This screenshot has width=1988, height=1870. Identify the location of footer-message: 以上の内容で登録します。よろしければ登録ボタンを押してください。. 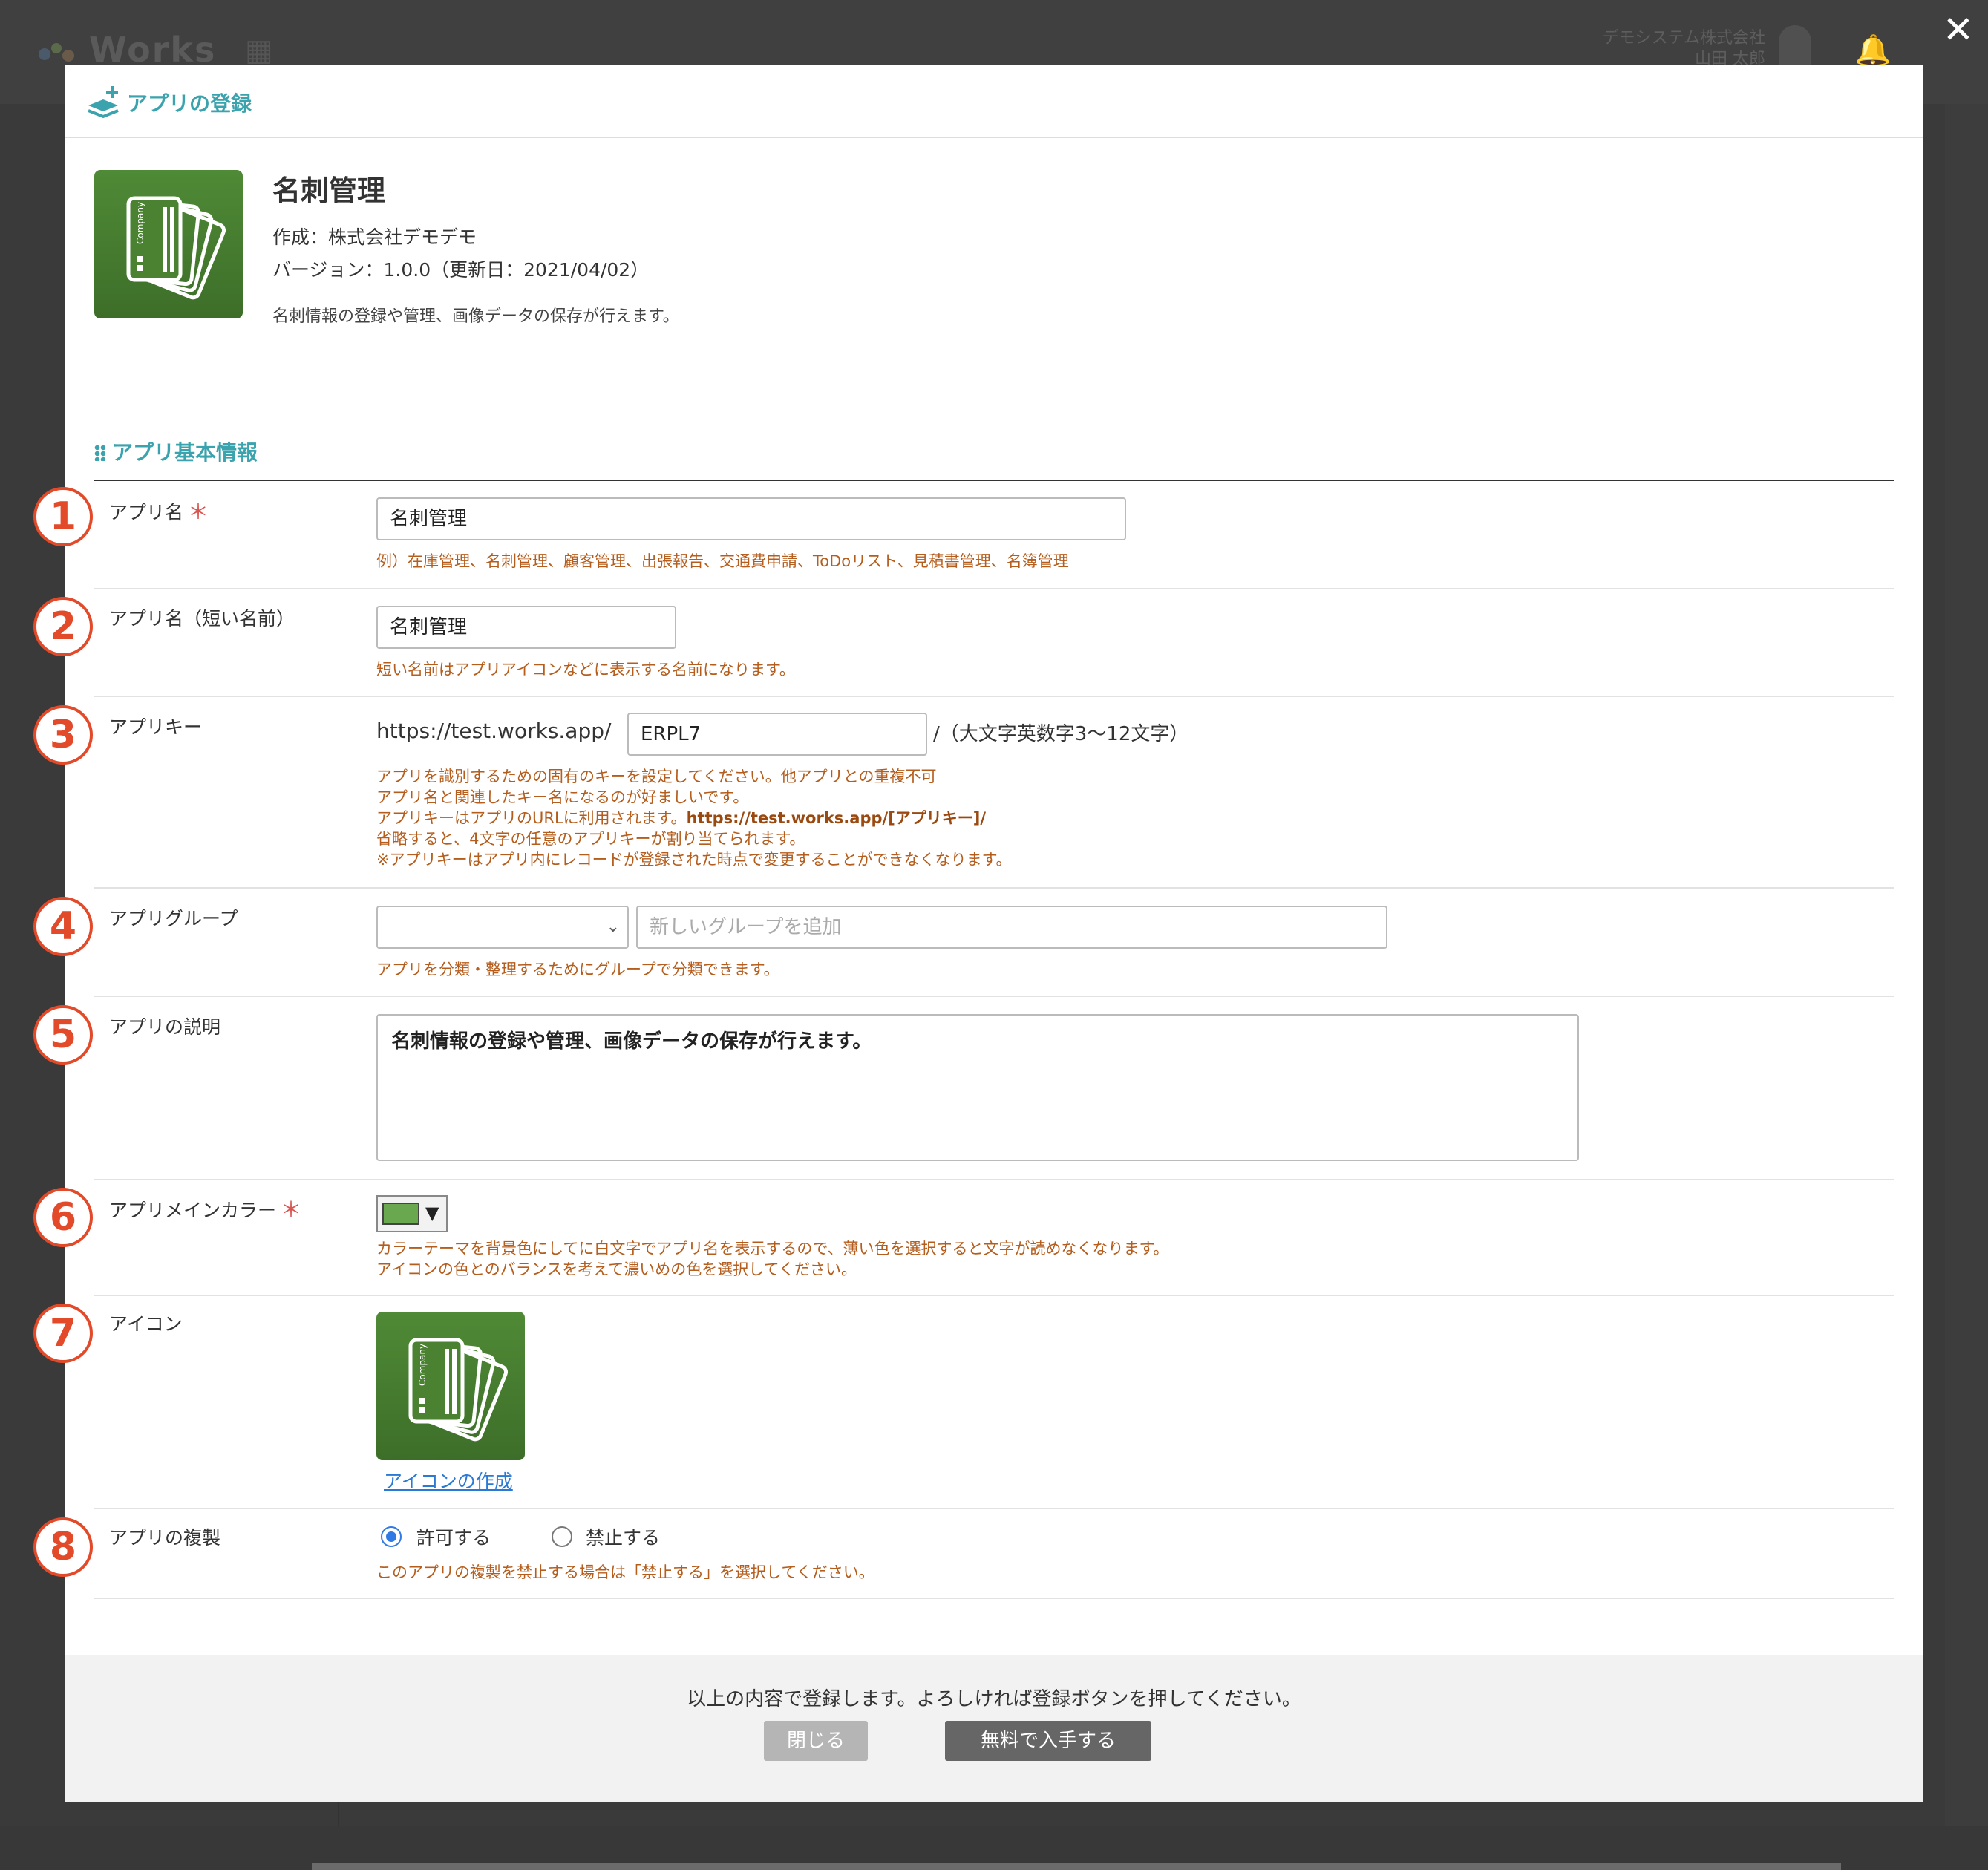
(994, 1699).